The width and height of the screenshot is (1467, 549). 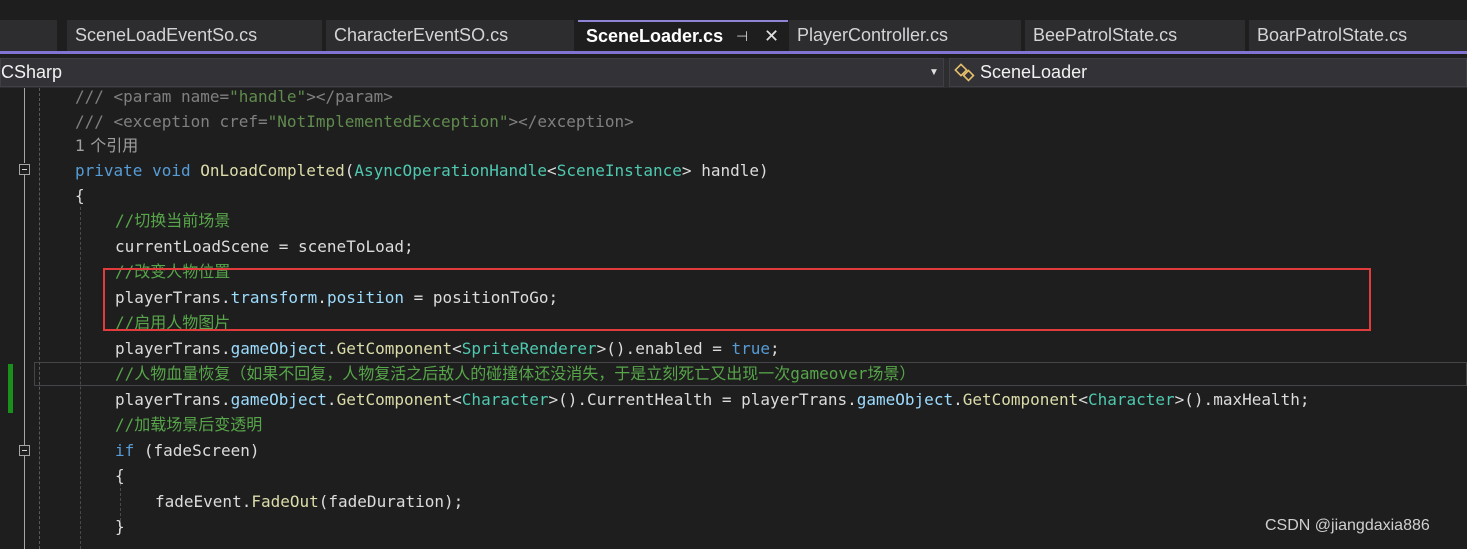 I want to click on code-line-1: /// <param name="handle"></param>, so click(x=234, y=99).